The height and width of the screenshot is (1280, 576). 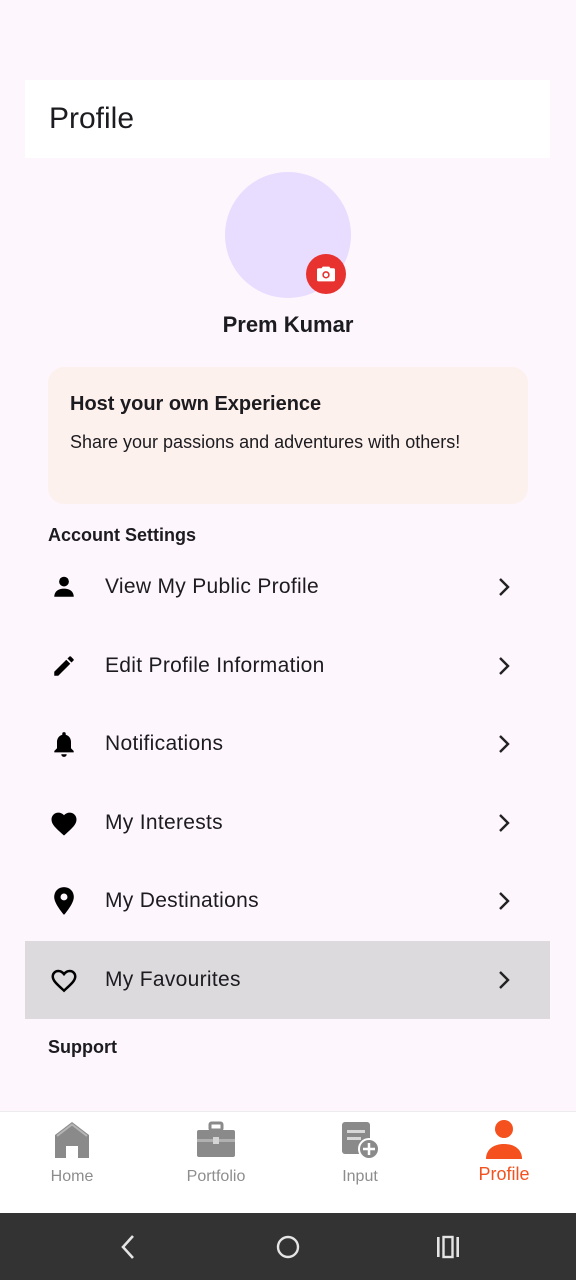 What do you see at coordinates (216, 1163) in the screenshot?
I see `nav-portfolio: Portfolio` at bounding box center [216, 1163].